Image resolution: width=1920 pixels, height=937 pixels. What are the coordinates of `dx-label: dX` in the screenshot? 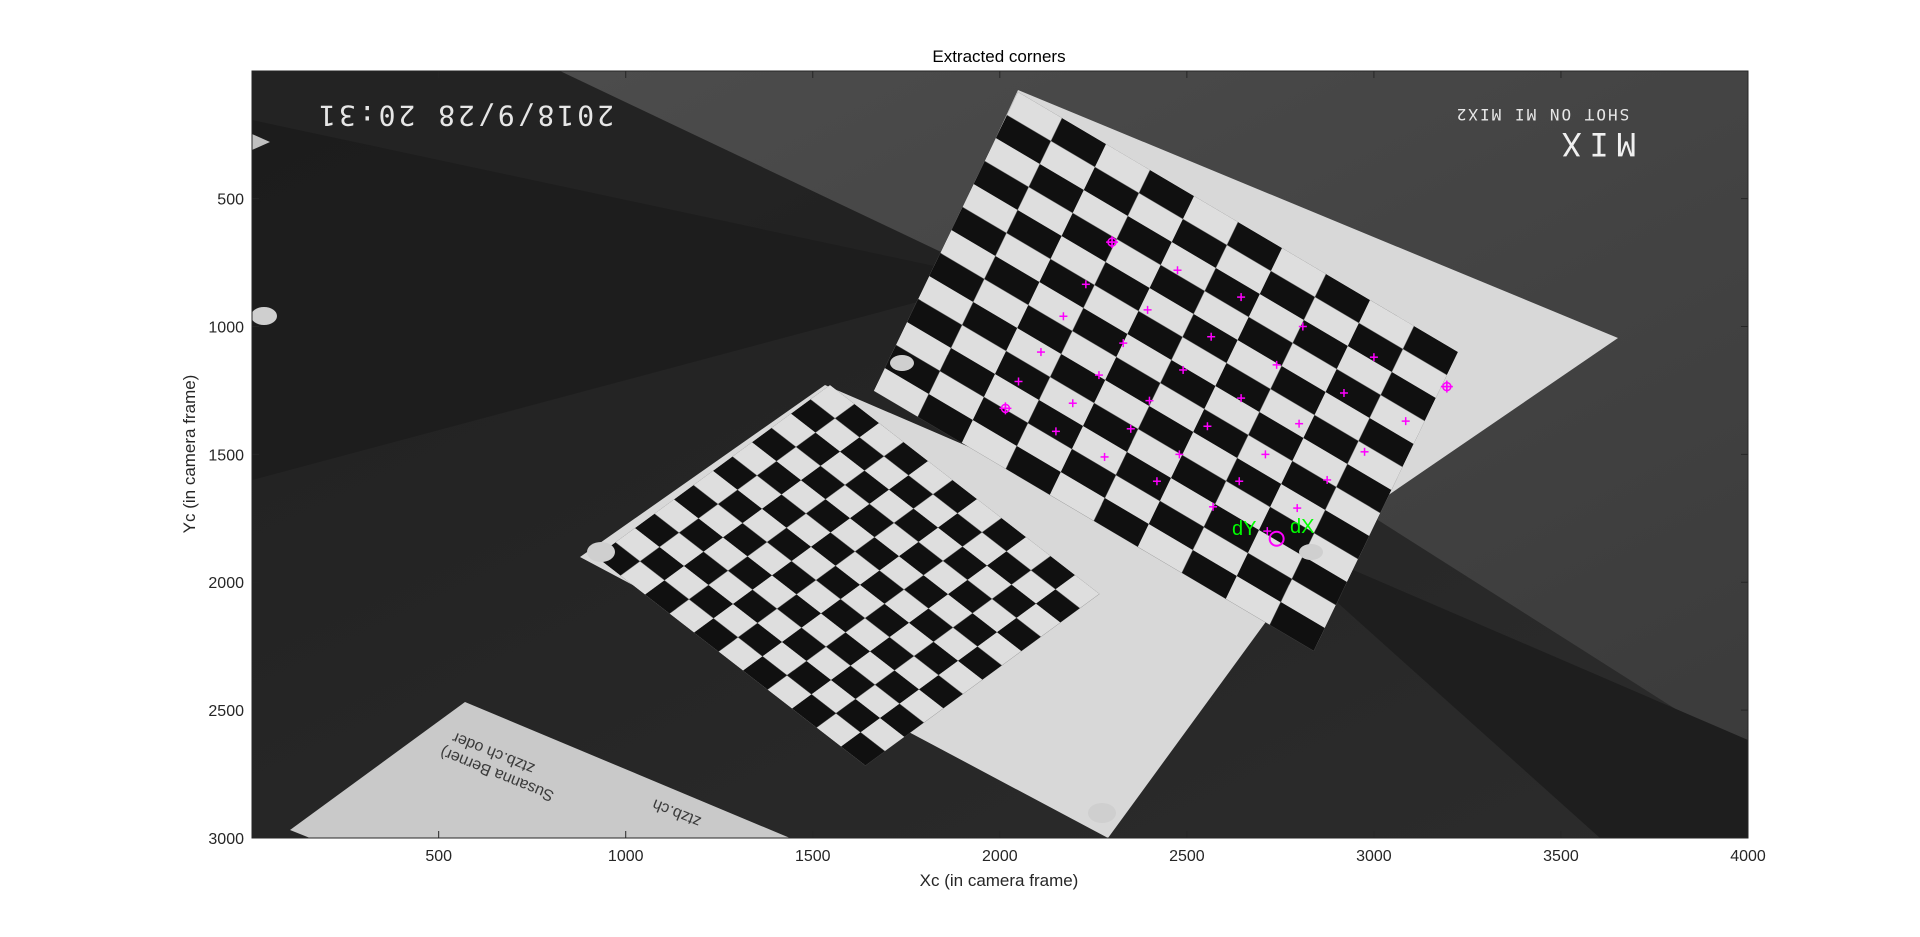 It's located at (1302, 527).